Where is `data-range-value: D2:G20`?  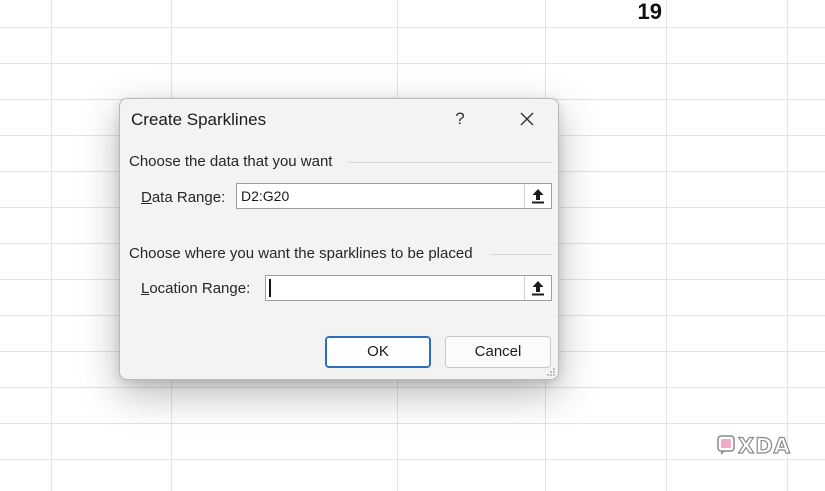
data-range-value: D2:G20 is located at coordinates (265, 196).